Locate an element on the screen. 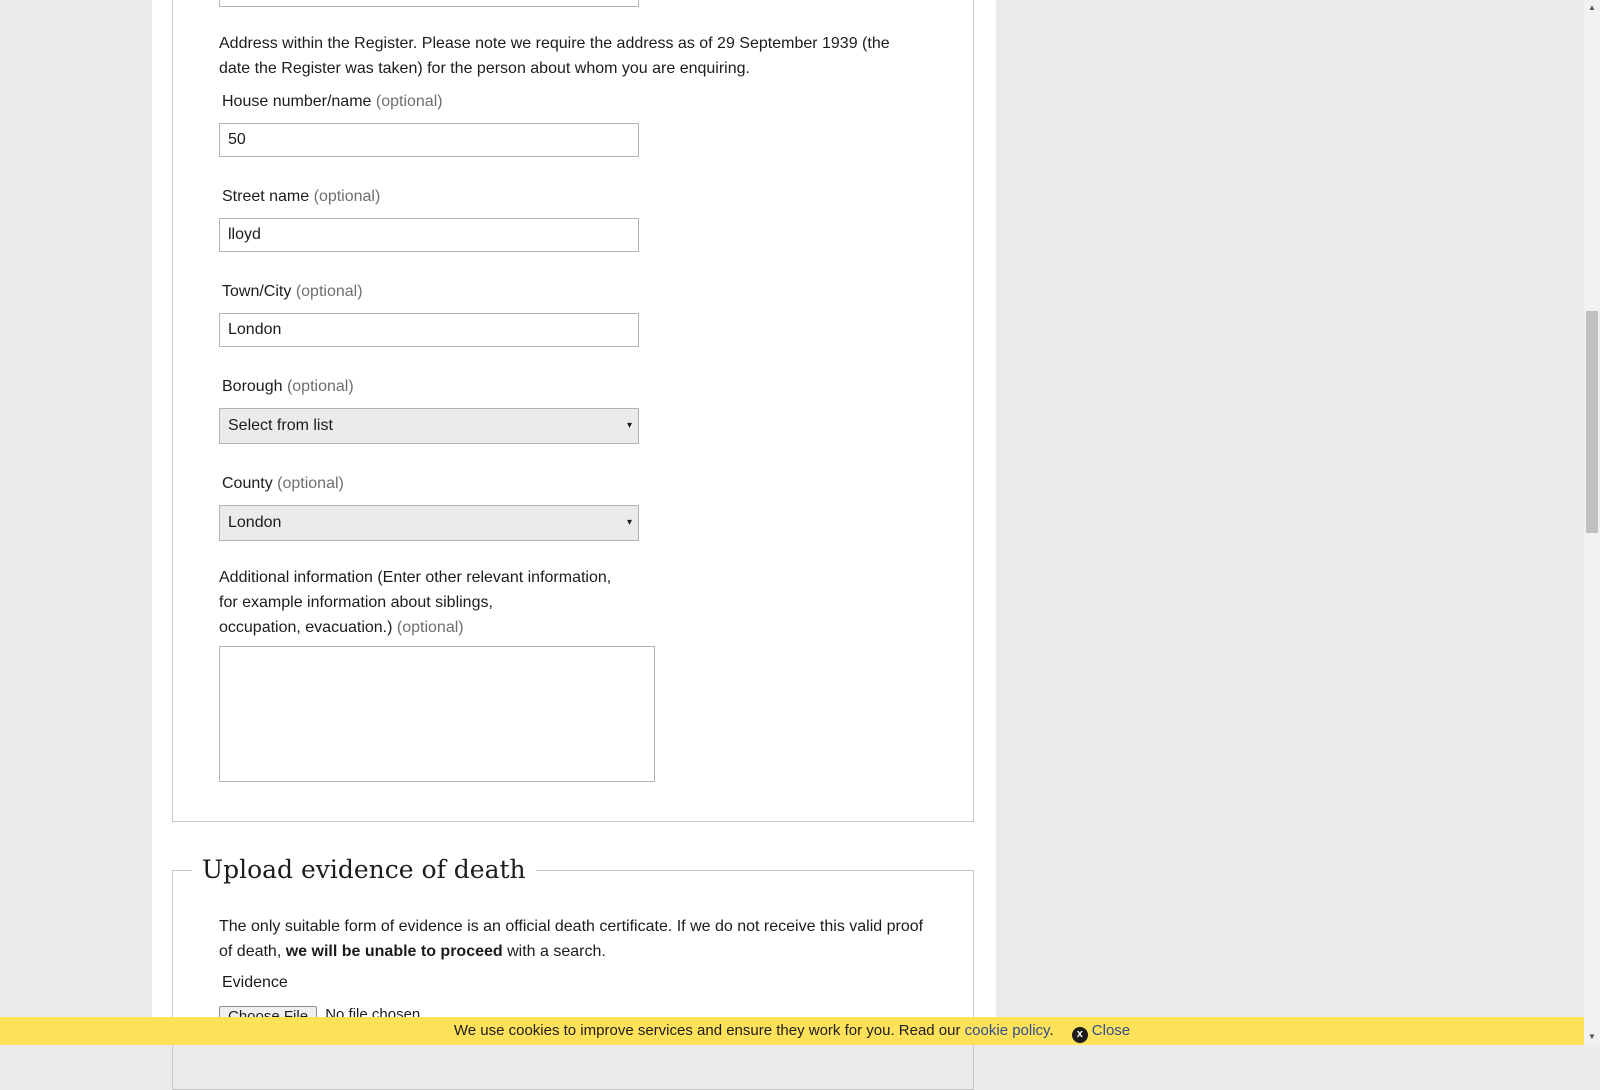 This screenshot has height=1090, width=1600. county-label: County (optional) is located at coordinates (283, 484).